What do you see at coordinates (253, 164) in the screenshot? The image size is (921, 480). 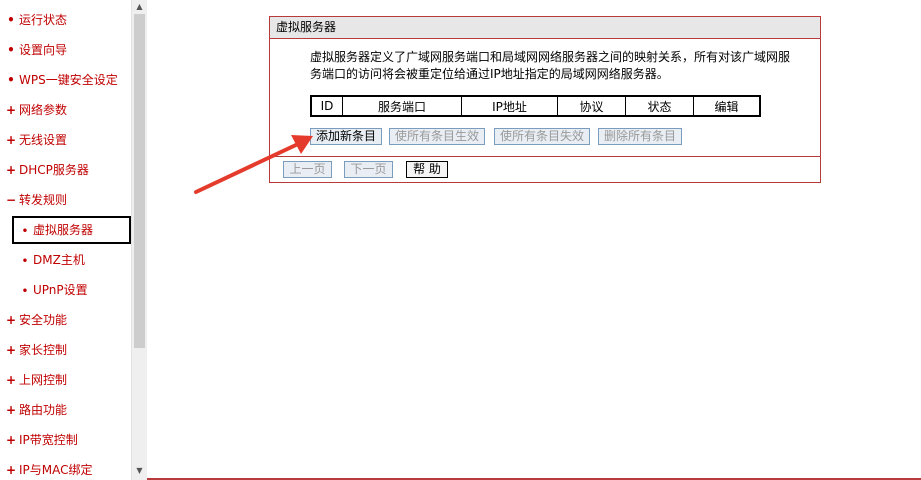 I see `annotation-arrow-icon` at bounding box center [253, 164].